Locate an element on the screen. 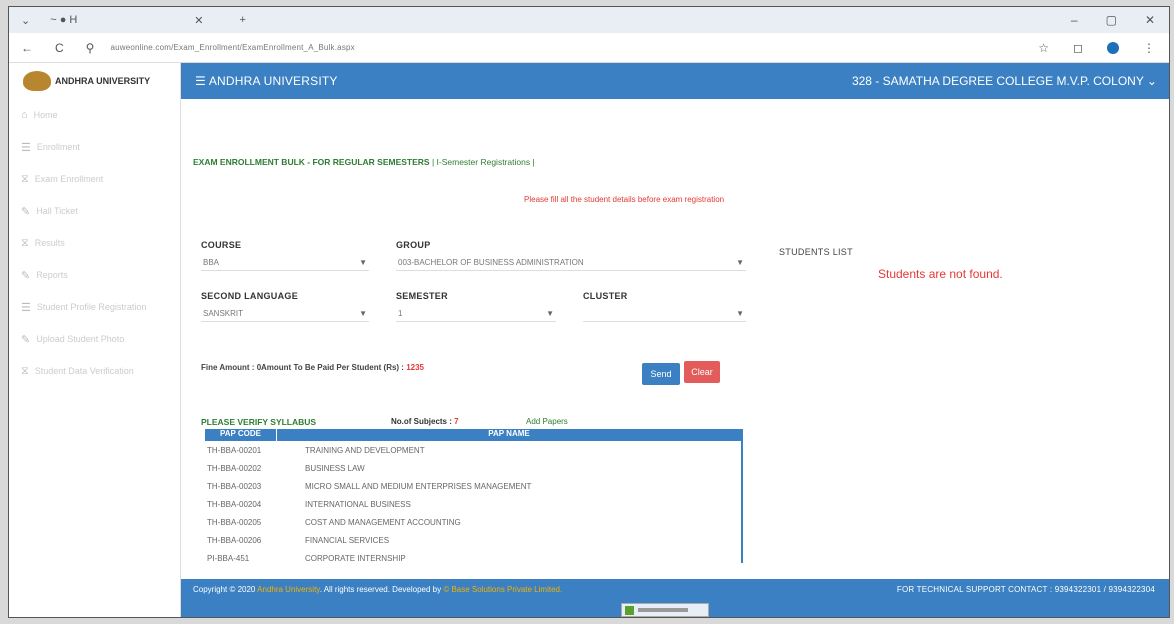 The height and width of the screenshot is (624, 1174). sidebar-item-upload-photo: ✎ Upload Student Photo is located at coordinates (94, 339).